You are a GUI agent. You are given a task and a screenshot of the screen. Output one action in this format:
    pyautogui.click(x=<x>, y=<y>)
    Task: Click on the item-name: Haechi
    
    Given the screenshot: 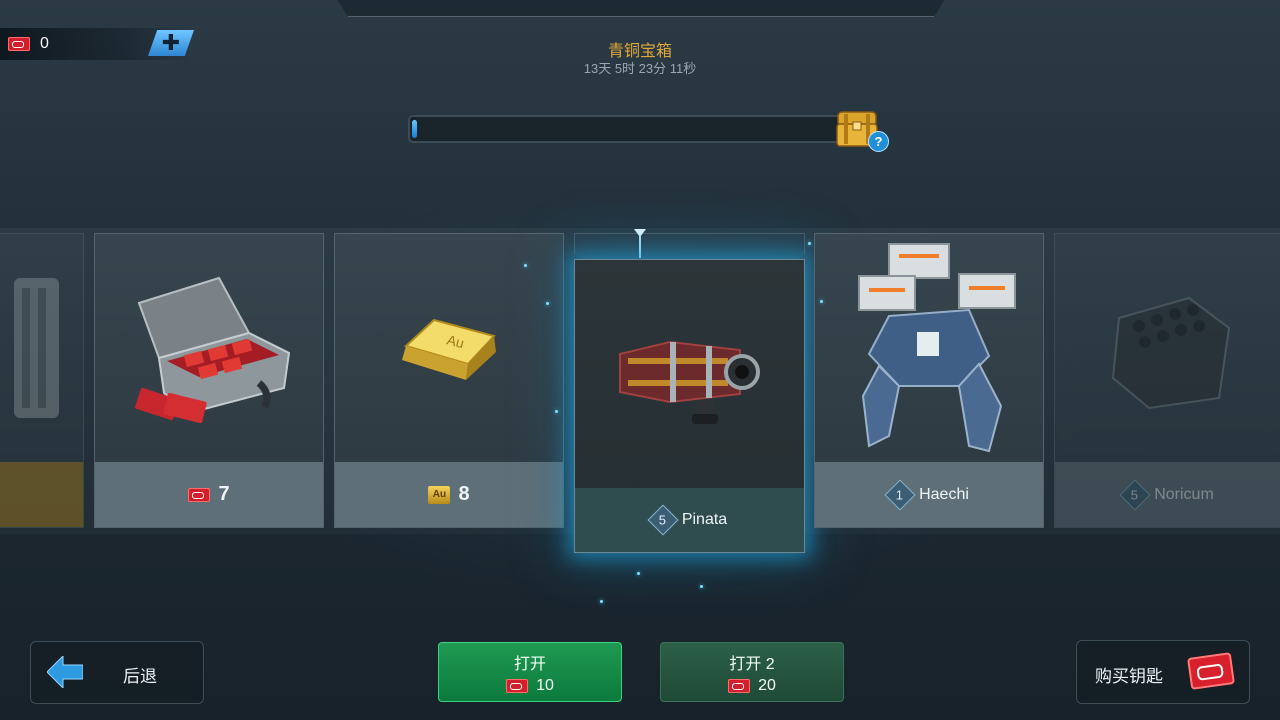 What is the action you would take?
    pyautogui.click(x=944, y=494)
    